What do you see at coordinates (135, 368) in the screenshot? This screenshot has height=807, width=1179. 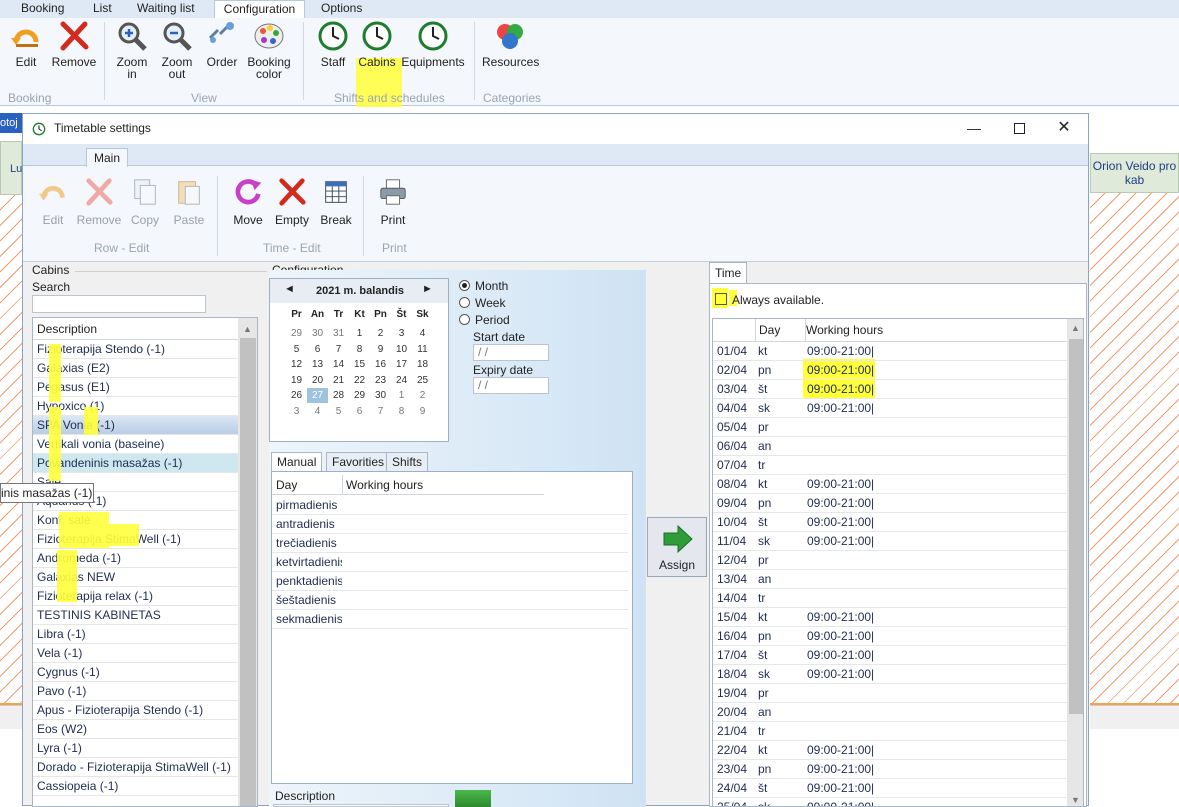 I see `list-item: Galaxias (E2)` at bounding box center [135, 368].